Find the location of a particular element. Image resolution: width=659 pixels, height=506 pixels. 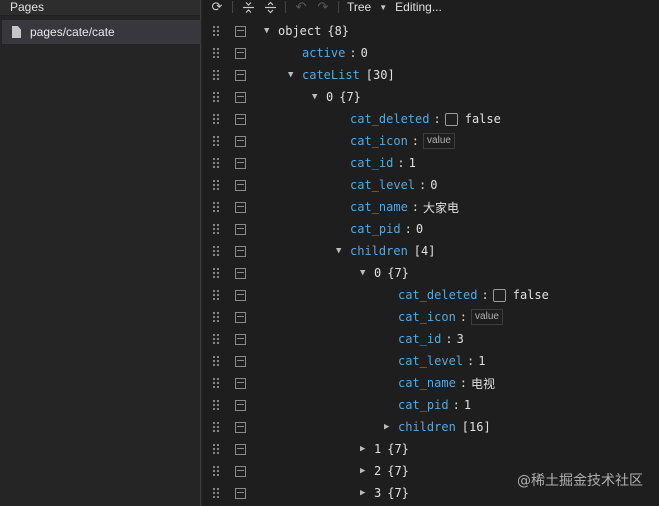

node-index: 1 is located at coordinates (377, 449).